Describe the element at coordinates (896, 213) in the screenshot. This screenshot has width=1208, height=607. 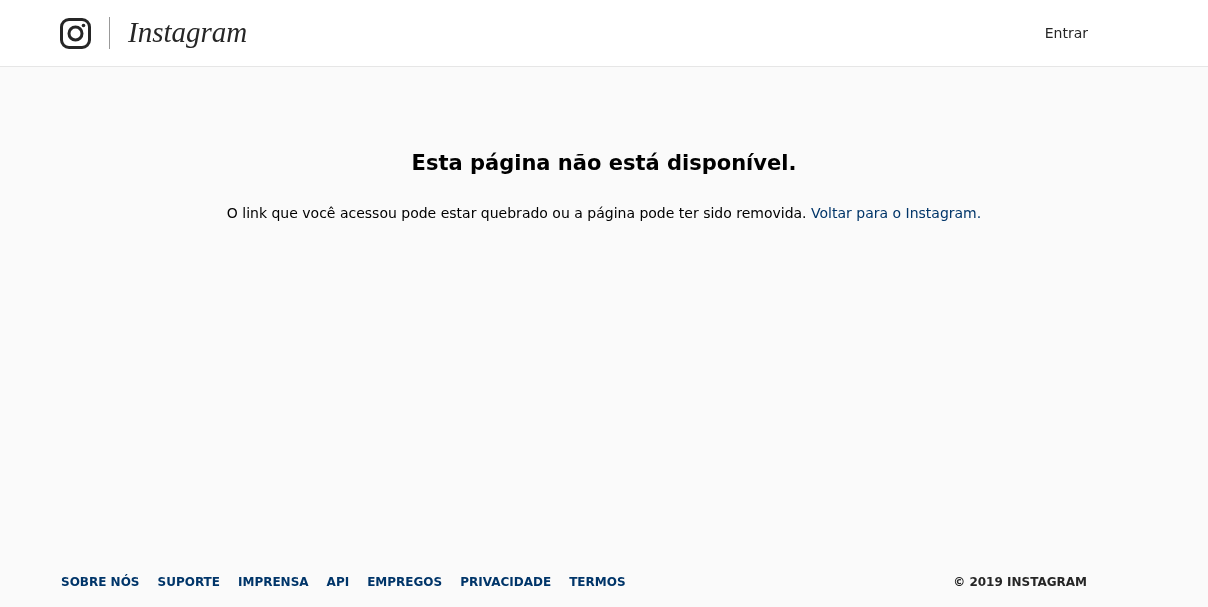
I see `back-link: Voltar para o Instagram.` at that location.